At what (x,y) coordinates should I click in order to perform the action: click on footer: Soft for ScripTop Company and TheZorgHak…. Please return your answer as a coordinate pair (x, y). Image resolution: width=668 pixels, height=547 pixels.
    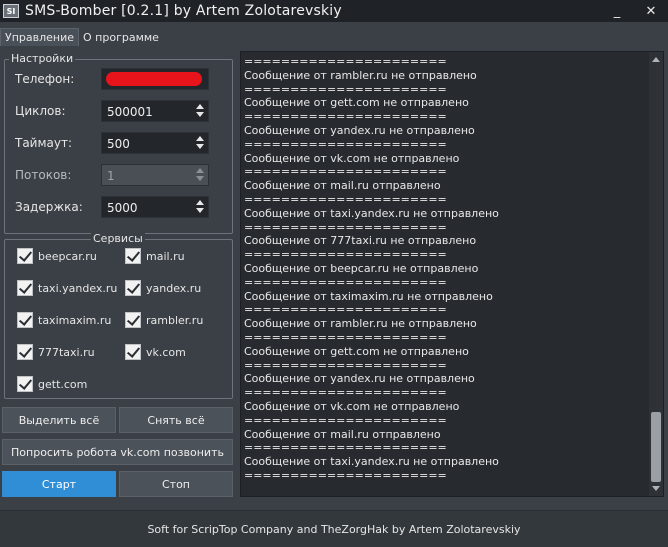
    Looking at the image, I should click on (334, 528).